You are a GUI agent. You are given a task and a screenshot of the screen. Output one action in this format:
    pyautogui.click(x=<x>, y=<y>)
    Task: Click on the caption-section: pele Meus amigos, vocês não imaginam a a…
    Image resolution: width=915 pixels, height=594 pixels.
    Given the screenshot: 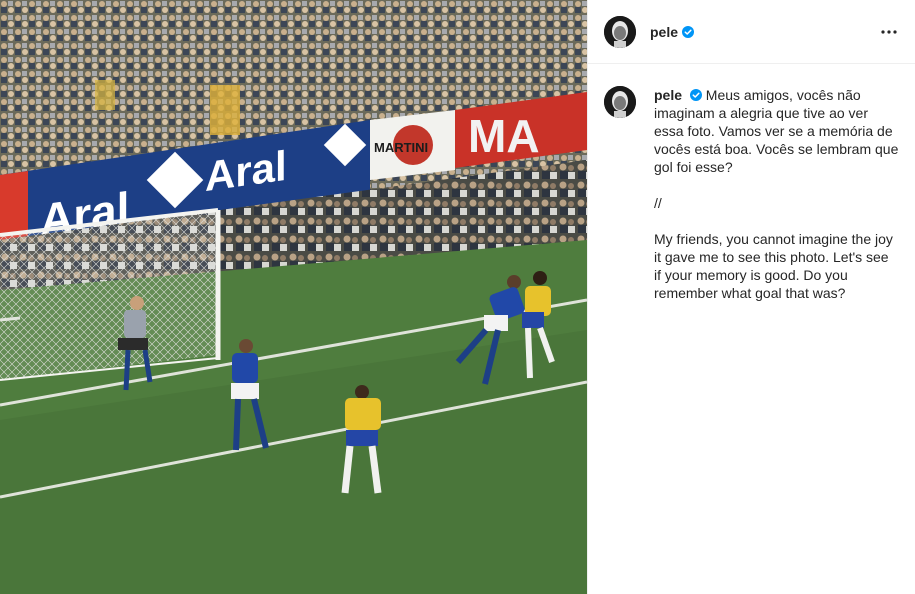 What is the action you would take?
    pyautogui.click(x=751, y=183)
    